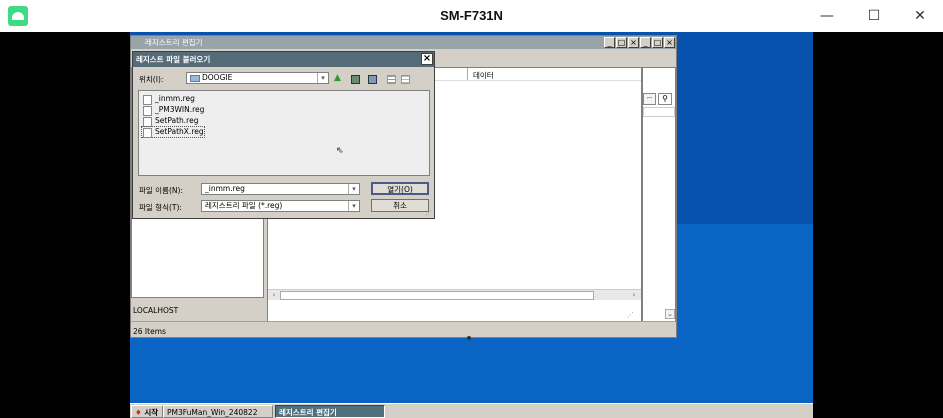 Image resolution: width=943 pixels, height=418 pixels. Describe the element at coordinates (174, 42) in the screenshot. I see `registry-editor-title: 레지스트리 편집기` at that location.